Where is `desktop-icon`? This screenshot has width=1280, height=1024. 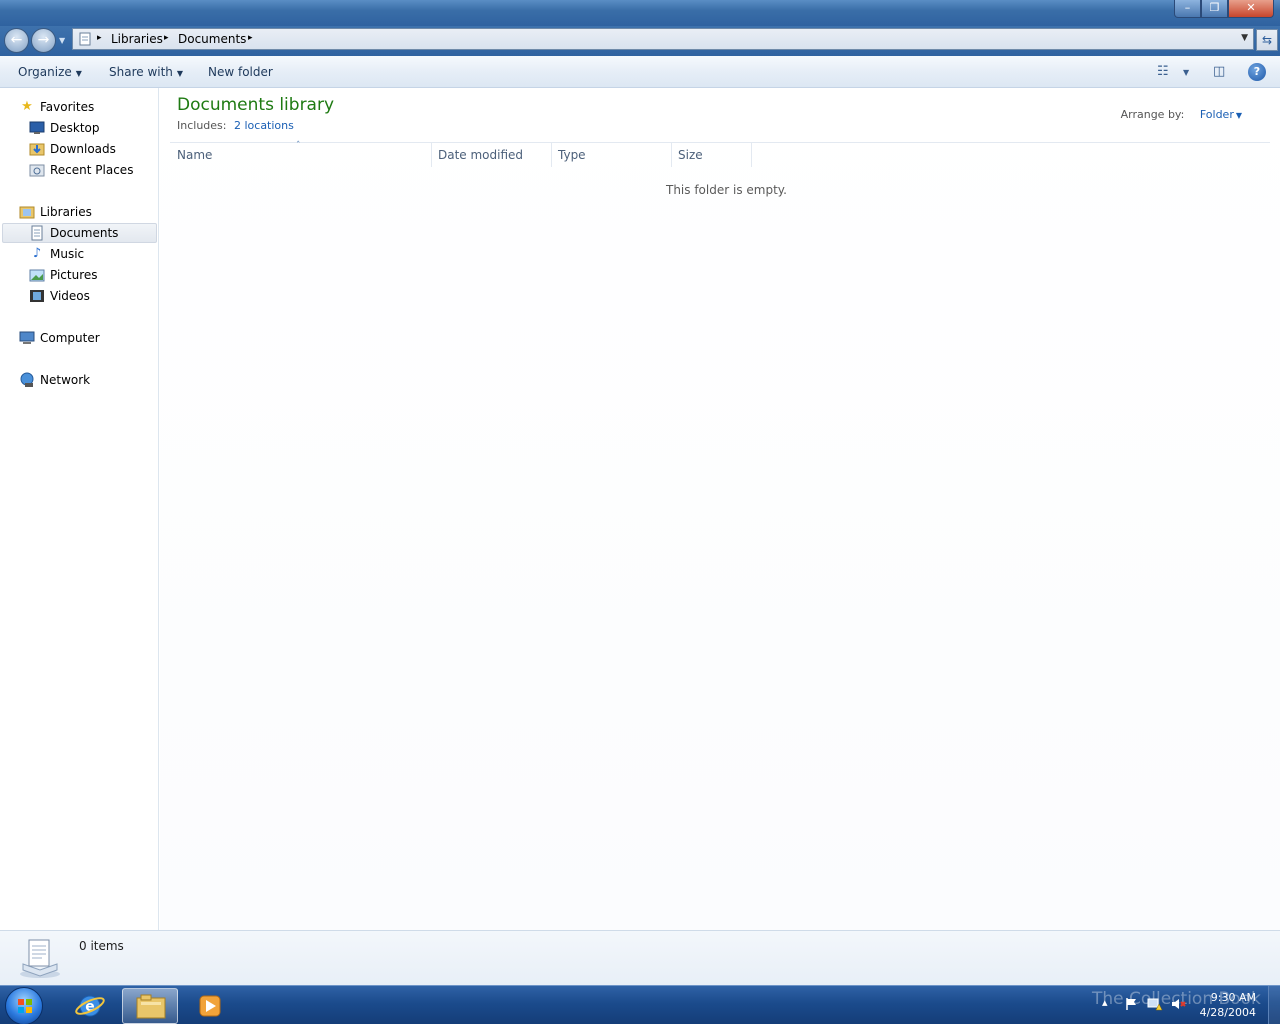 desktop-icon is located at coordinates (37, 127).